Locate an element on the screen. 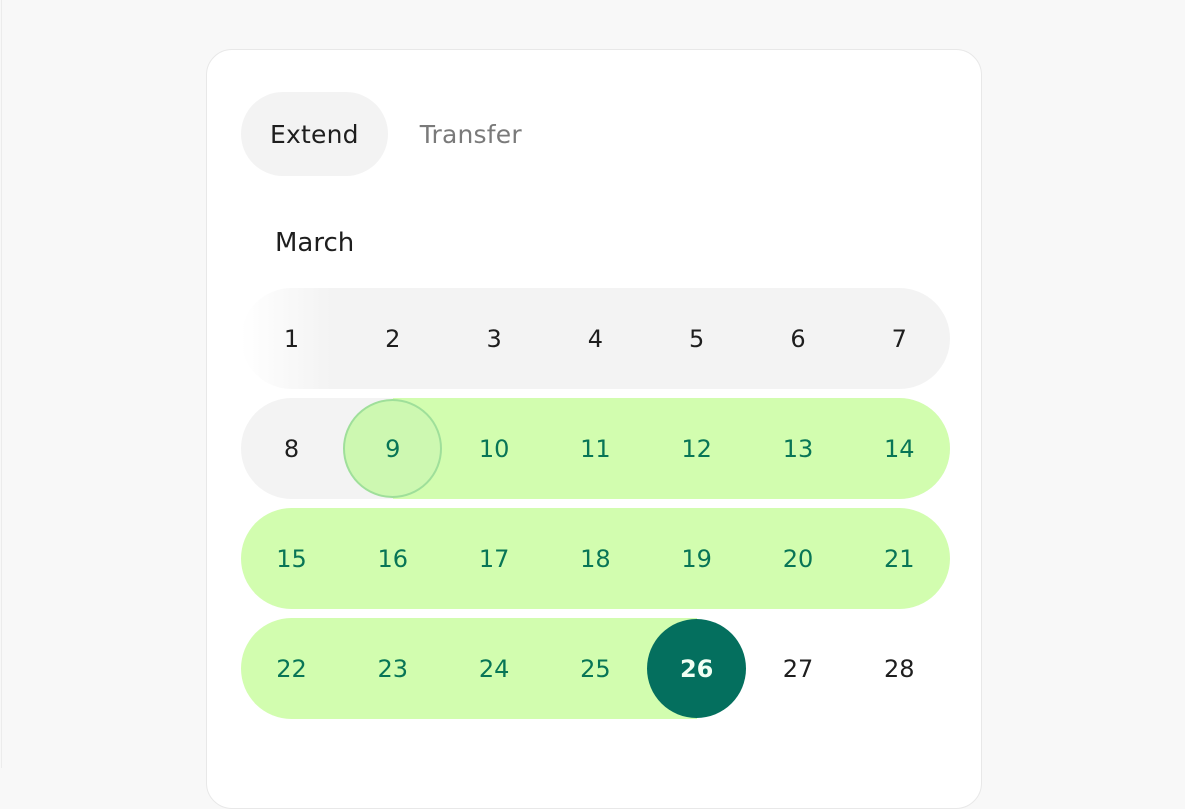  day-number: 14 is located at coordinates (899, 448).